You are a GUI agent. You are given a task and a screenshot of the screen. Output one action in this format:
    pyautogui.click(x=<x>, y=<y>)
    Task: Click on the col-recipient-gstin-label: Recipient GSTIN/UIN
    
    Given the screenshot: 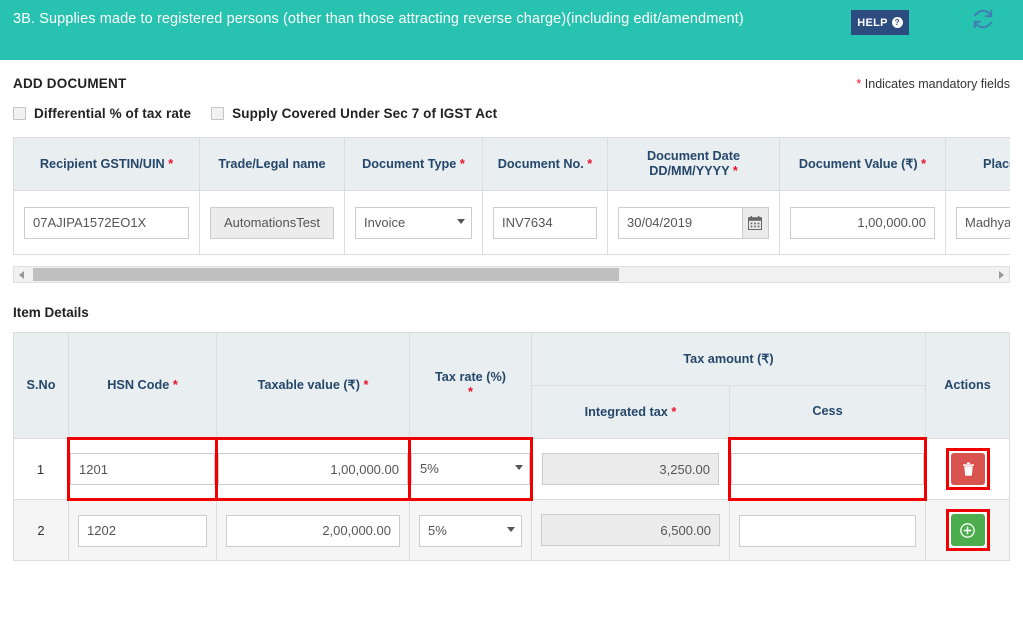 What is the action you would take?
    pyautogui.click(x=102, y=163)
    